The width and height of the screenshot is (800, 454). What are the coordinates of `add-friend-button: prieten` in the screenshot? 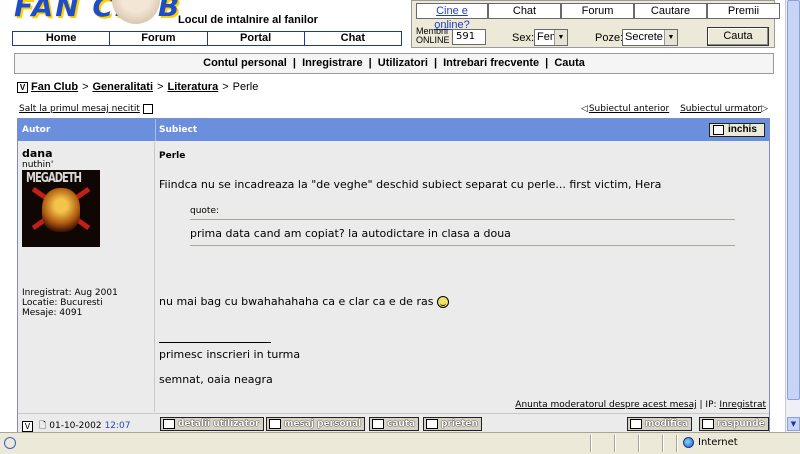 It's located at (452, 424).